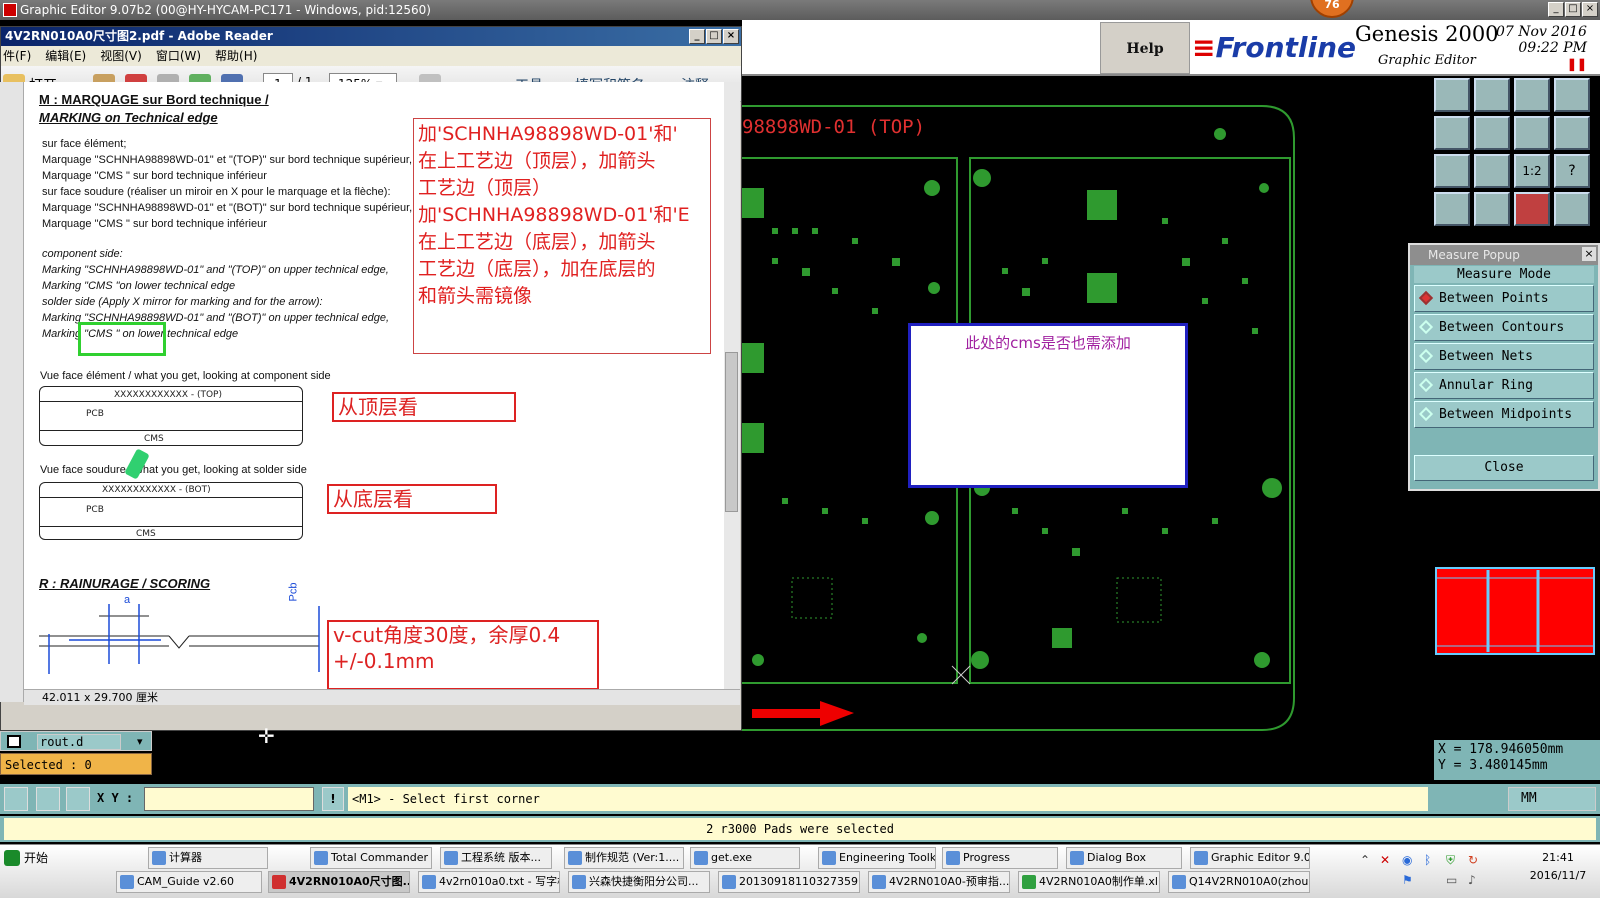  I want to click on start-button: 开始, so click(28, 858).